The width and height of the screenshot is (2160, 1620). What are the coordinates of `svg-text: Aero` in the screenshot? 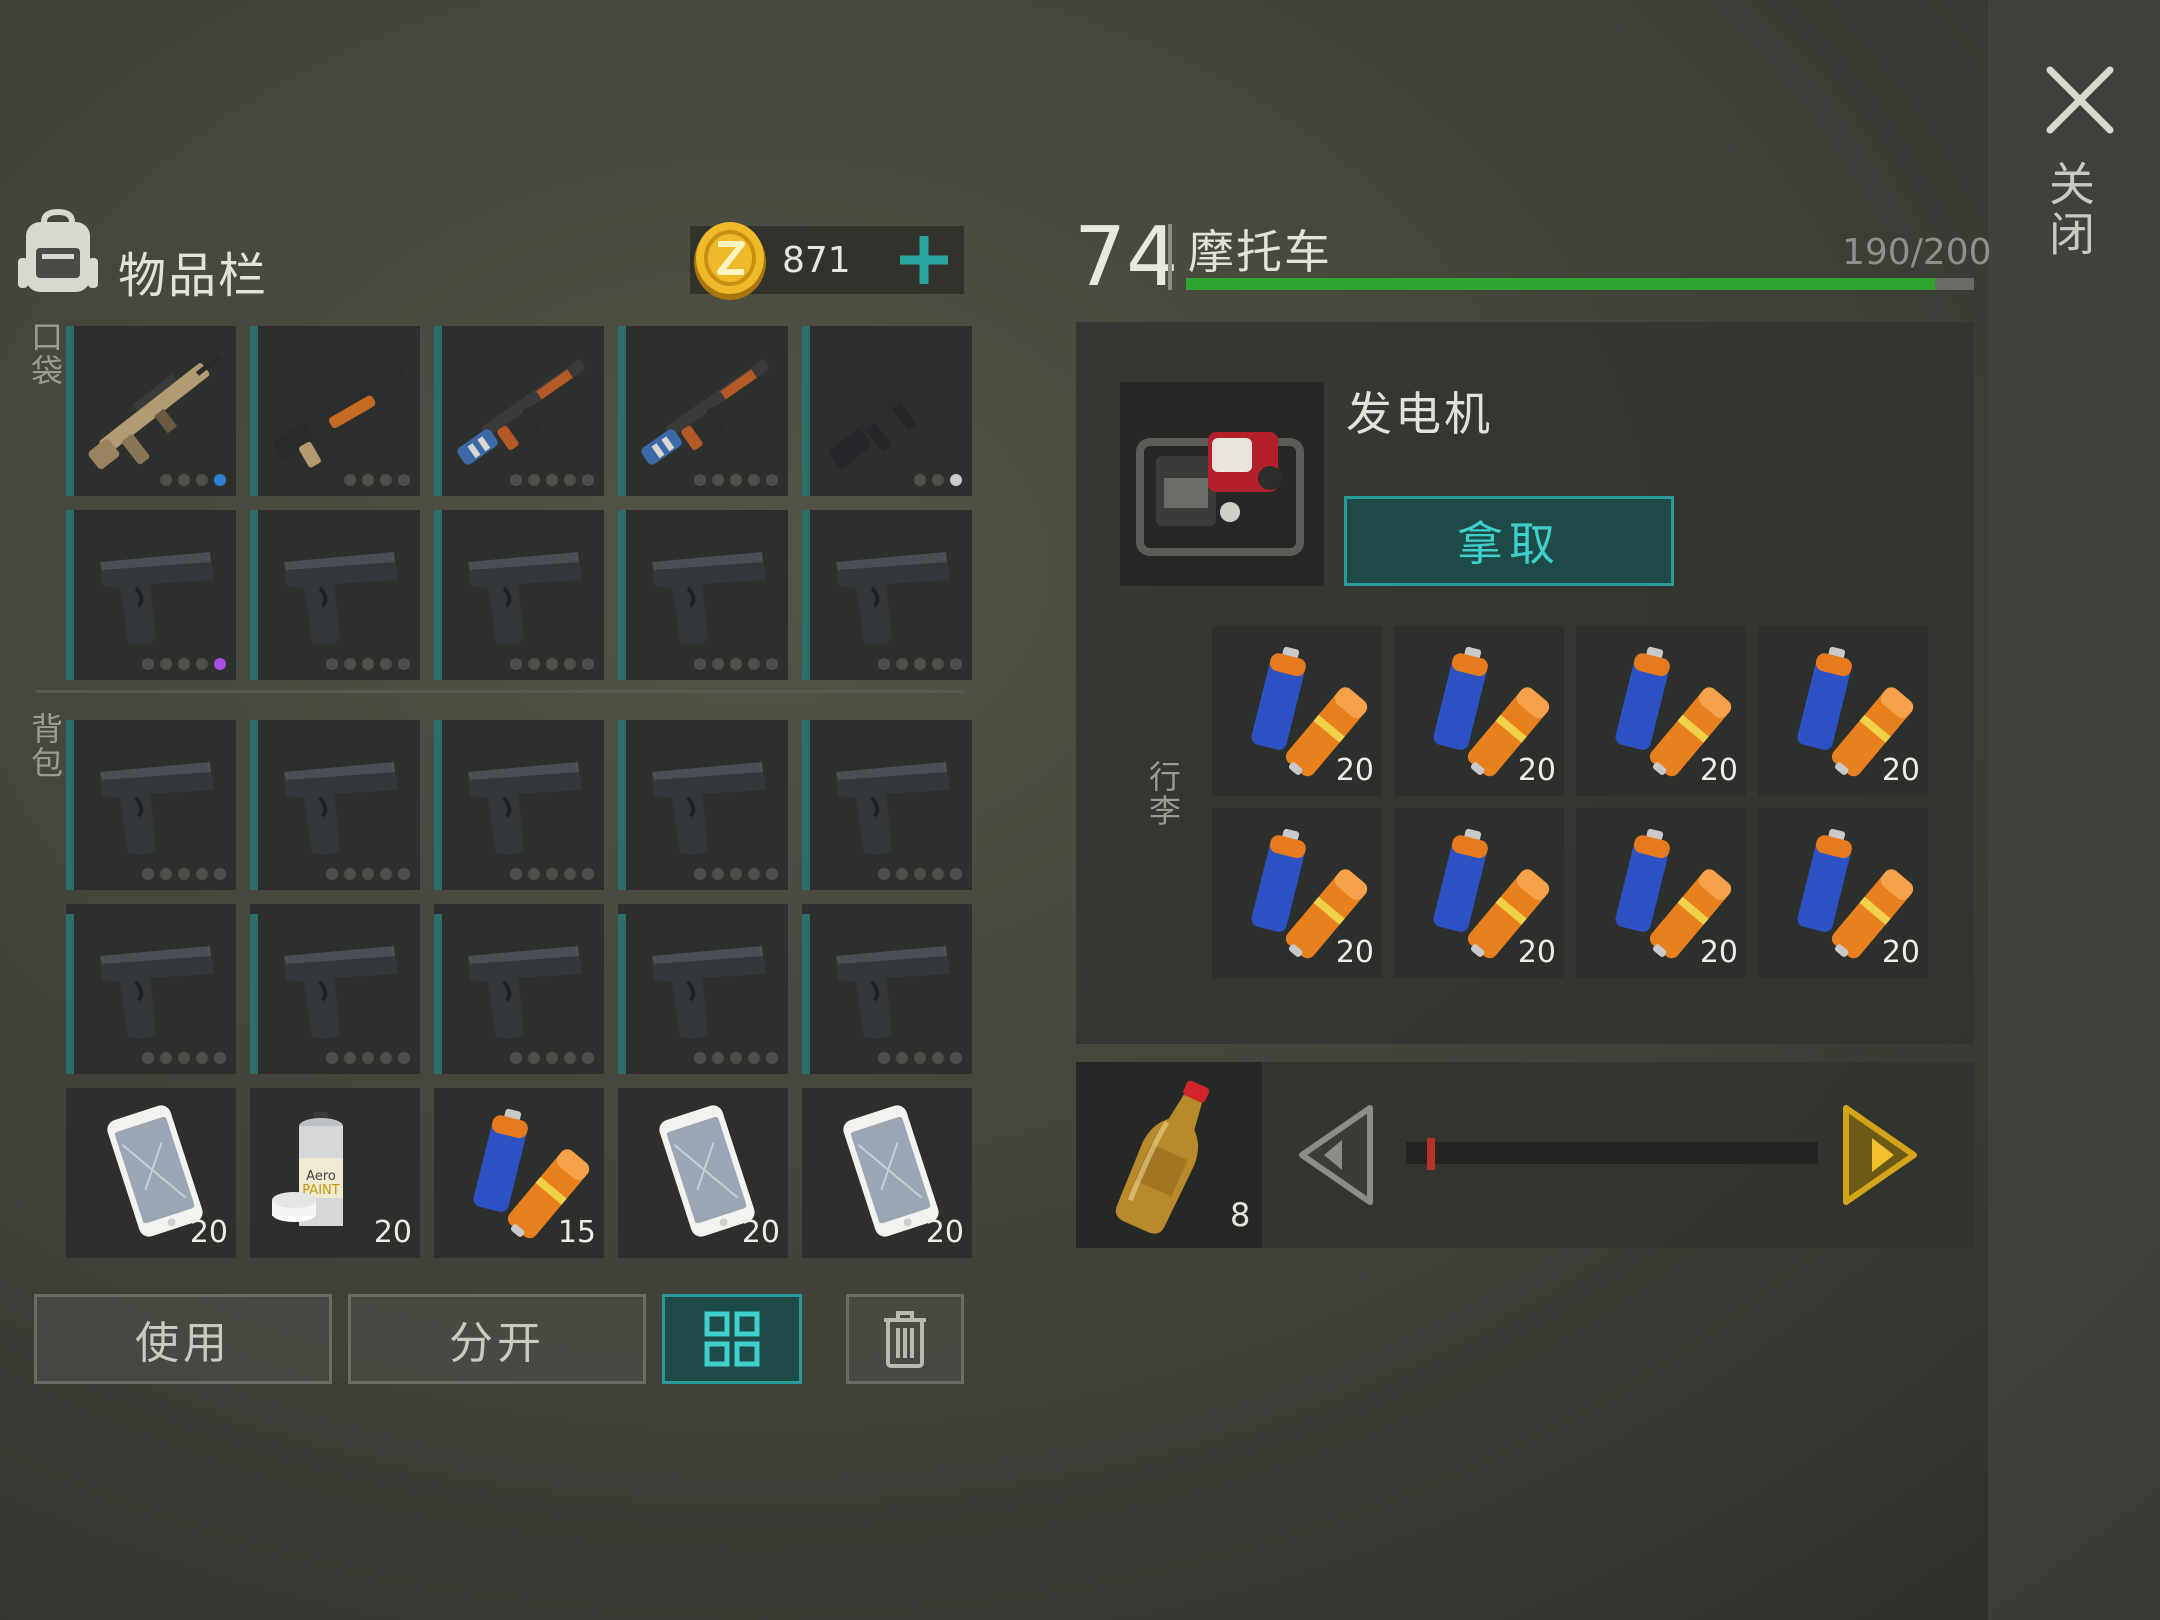 It's located at (321, 1176).